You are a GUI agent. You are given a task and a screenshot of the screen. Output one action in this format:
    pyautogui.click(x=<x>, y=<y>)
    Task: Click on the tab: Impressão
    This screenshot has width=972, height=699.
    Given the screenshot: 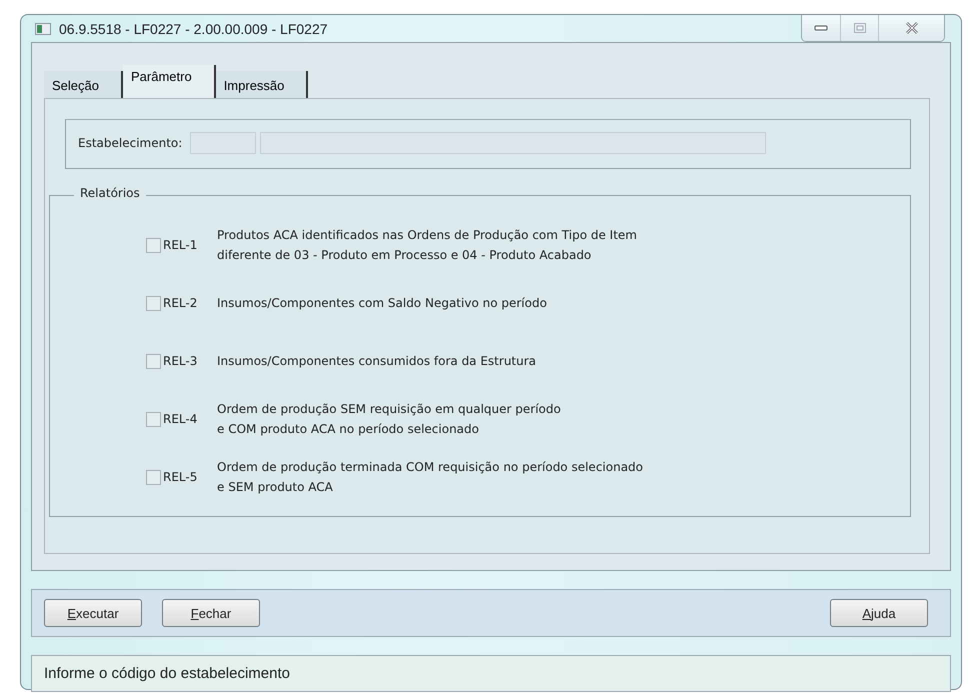 What is the action you would take?
    pyautogui.click(x=262, y=84)
    